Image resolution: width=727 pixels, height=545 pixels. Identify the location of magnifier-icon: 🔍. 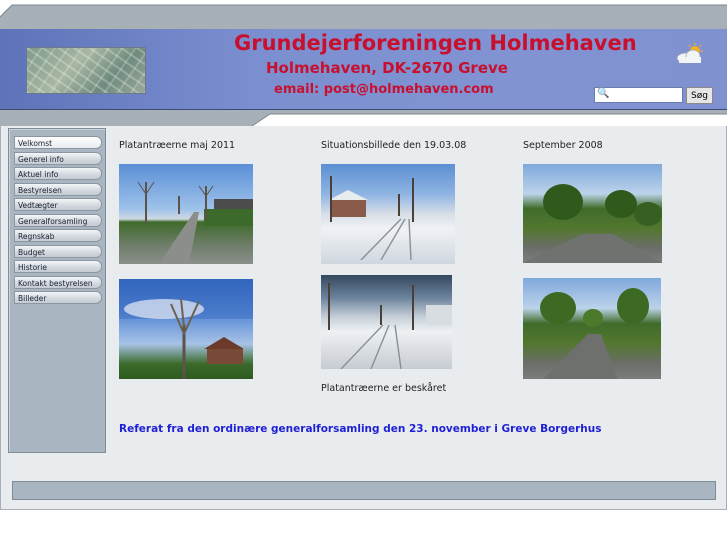
(603, 93).